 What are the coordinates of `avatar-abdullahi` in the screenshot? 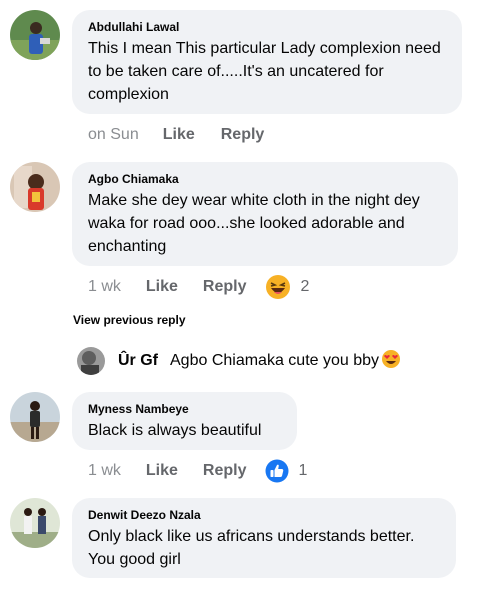 It's located at (35, 35).